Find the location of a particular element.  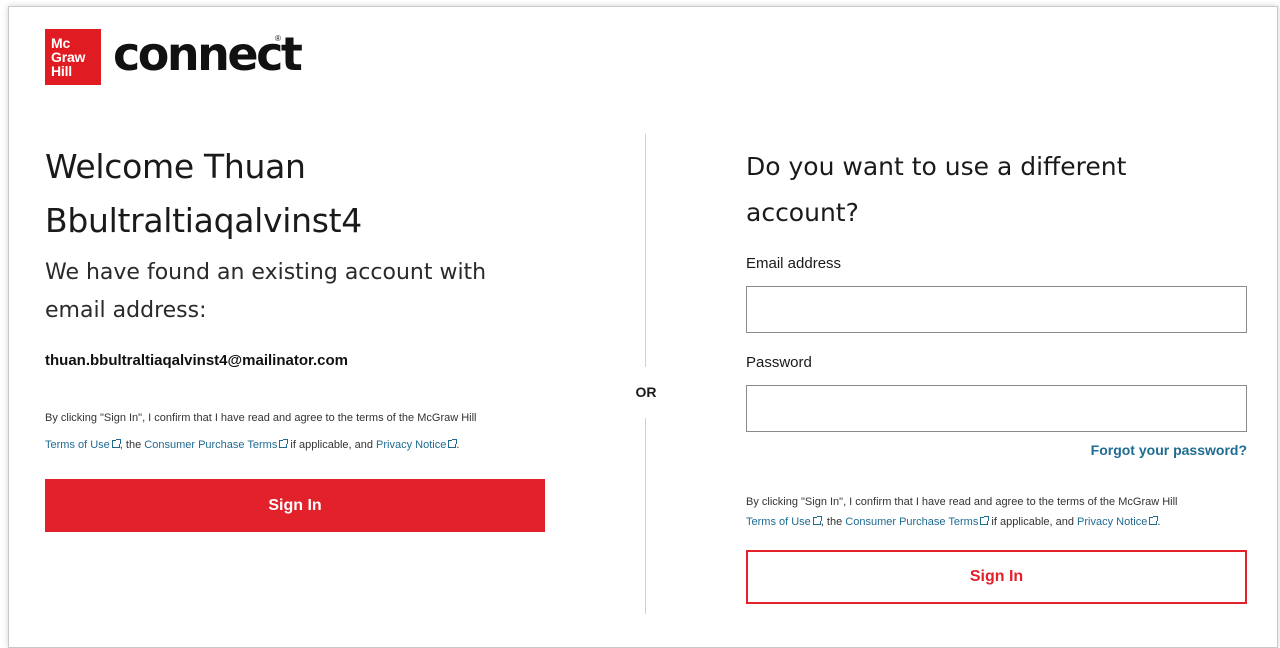

consumer-purchase-terms-link-right: Consumer Purchase Terms is located at coordinates (911, 522).